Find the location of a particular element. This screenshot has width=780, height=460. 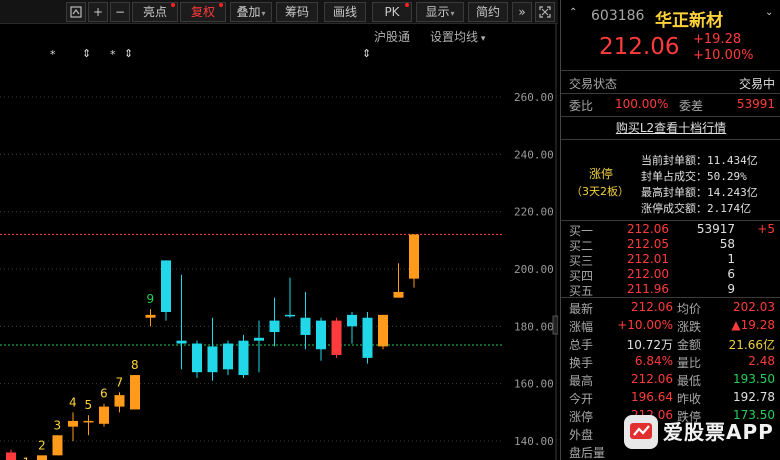

price-row: 212.06 +19.28 +10.00% is located at coordinates (670, 50).